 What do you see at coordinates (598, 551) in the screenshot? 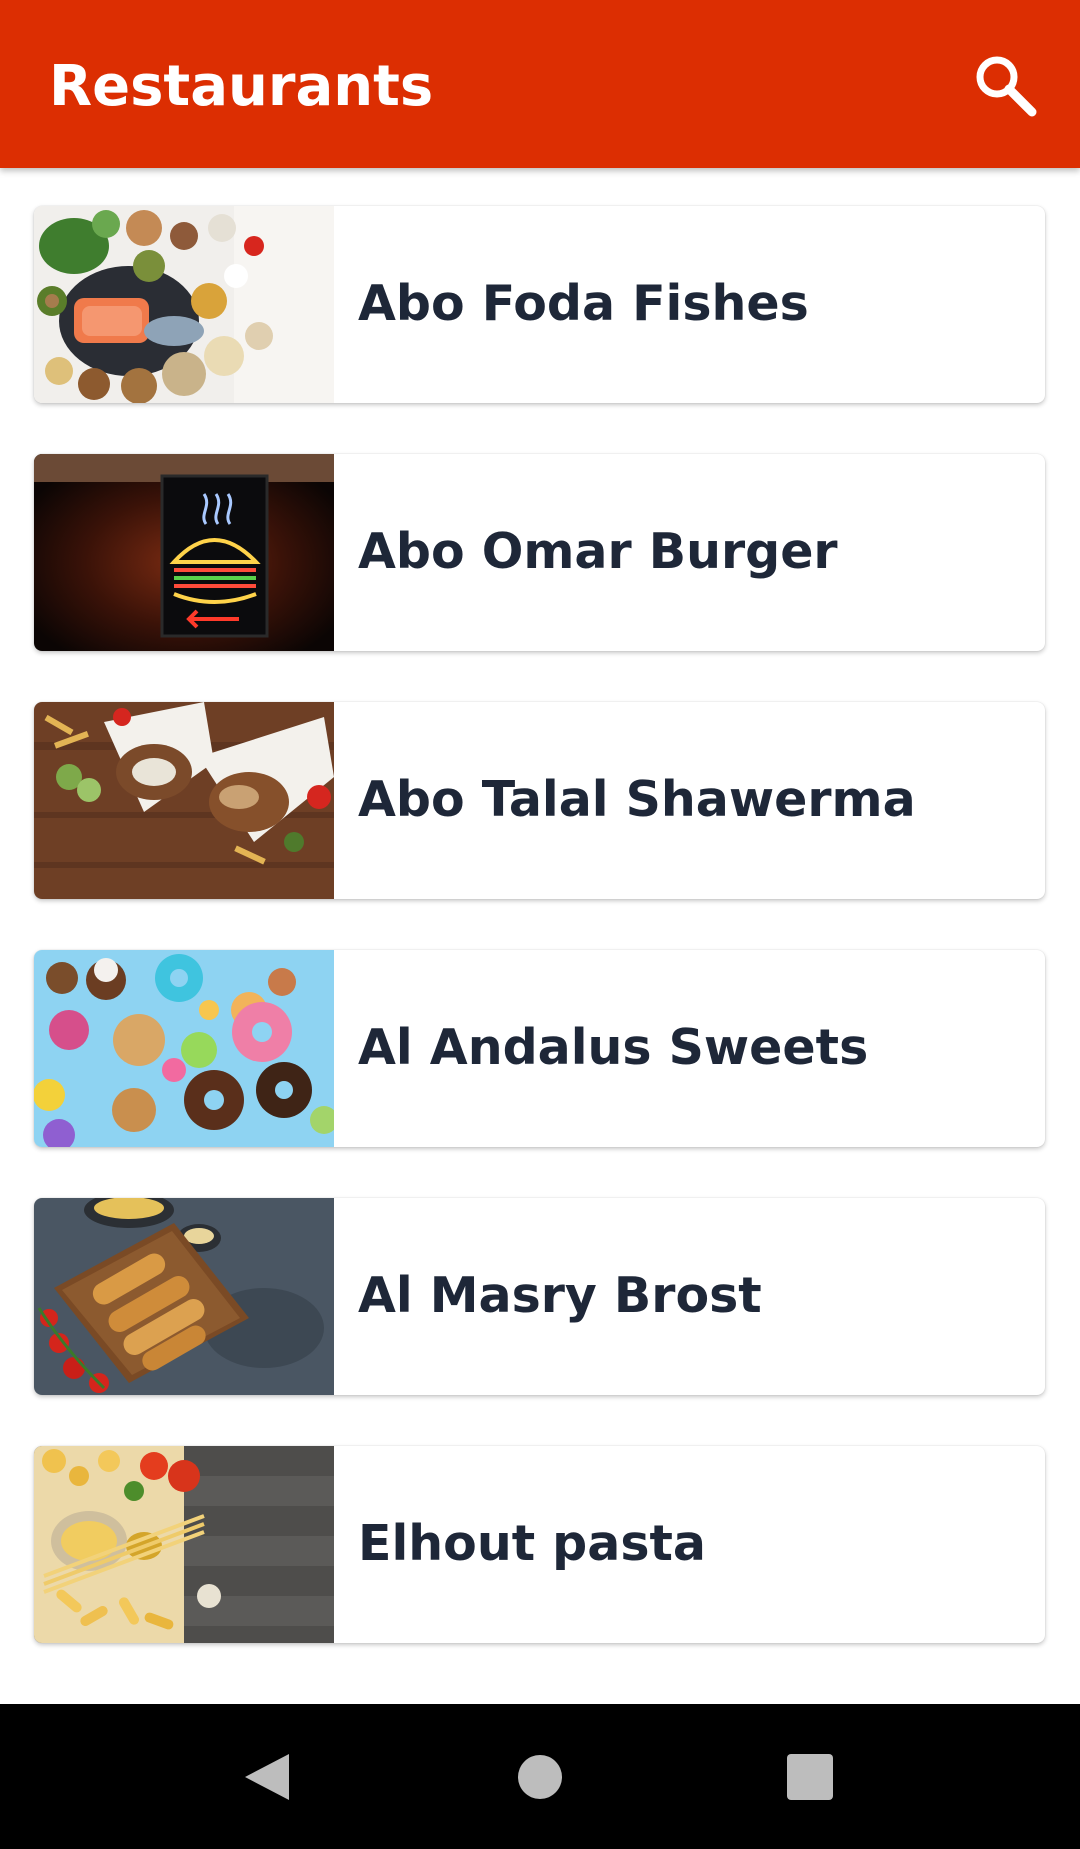
I see `restaurant-name: Abo Omar Burger` at bounding box center [598, 551].